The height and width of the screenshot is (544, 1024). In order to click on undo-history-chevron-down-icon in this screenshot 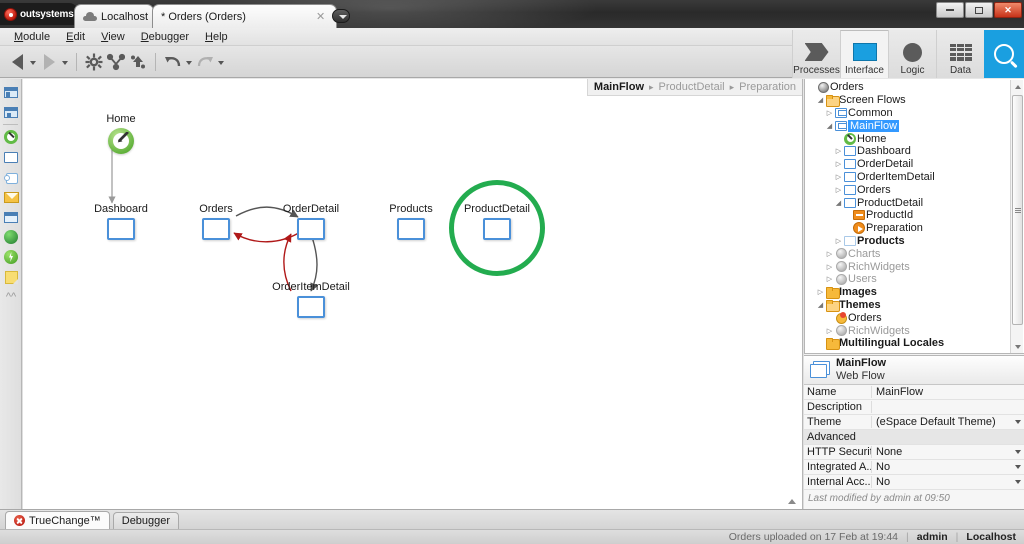, I will do `click(189, 62)`.